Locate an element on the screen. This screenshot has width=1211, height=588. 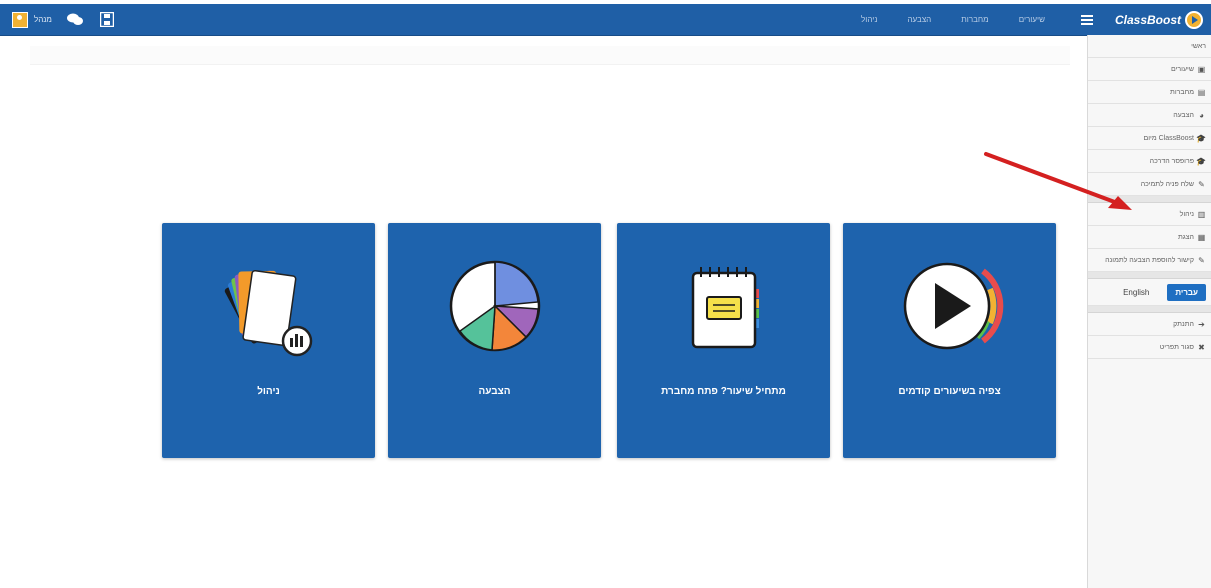
film-icon: ▣ is located at coordinates (1201, 69).